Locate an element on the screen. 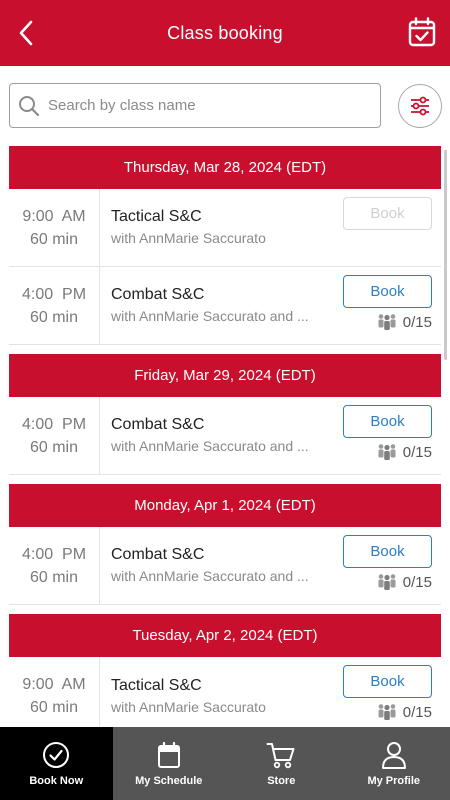 The height and width of the screenshot is (800, 450). calendar-check-icon is located at coordinates (422, 32).